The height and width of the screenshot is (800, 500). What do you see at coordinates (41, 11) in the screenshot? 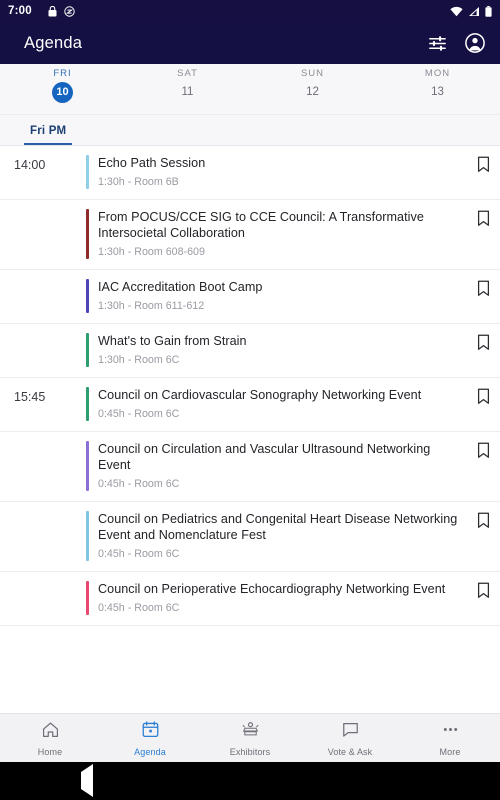
I see `status-bar-left: 7:00` at bounding box center [41, 11].